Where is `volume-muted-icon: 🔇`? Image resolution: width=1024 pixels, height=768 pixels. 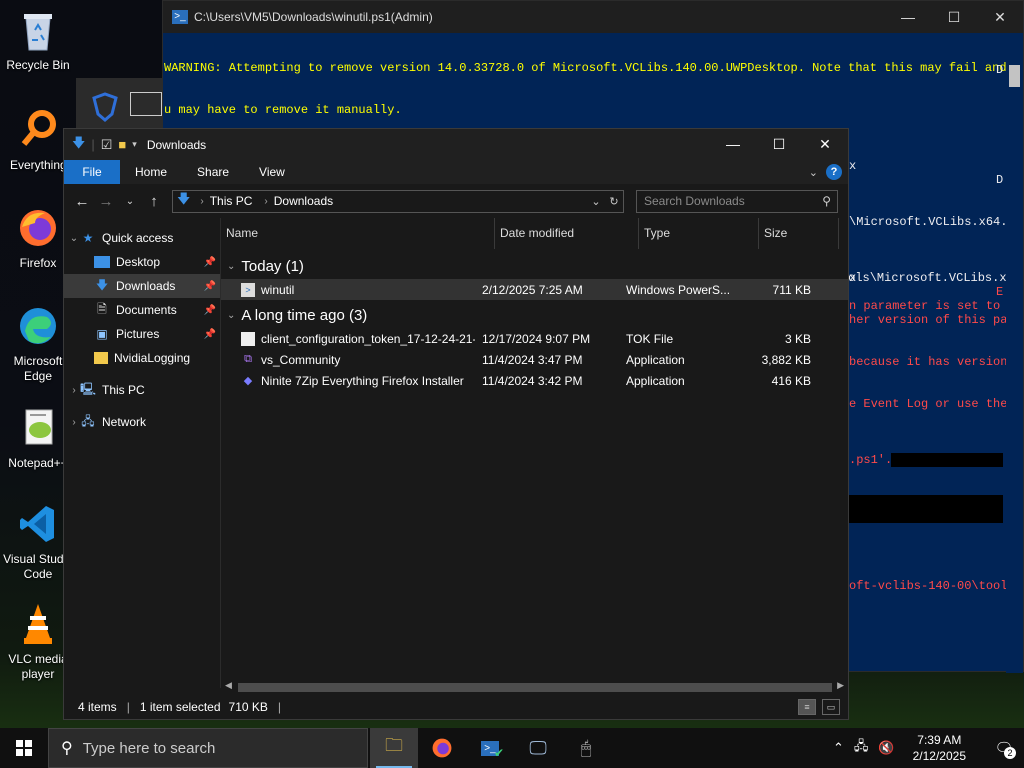 volume-muted-icon: 🔇 is located at coordinates (886, 748).